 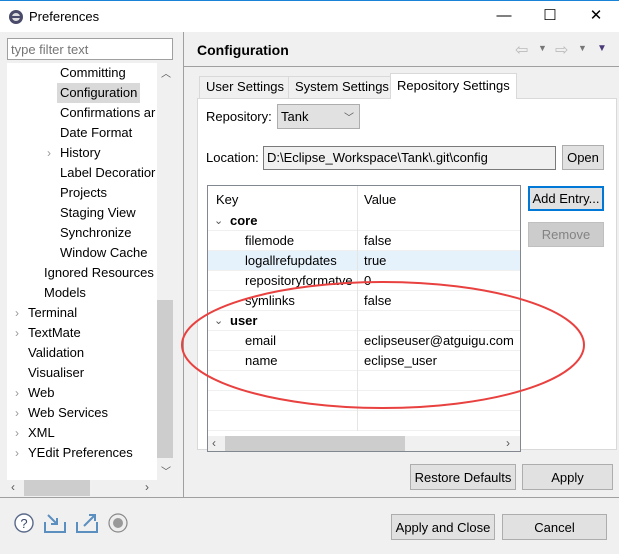 What do you see at coordinates (401, 66) in the screenshot?
I see `header-divider` at bounding box center [401, 66].